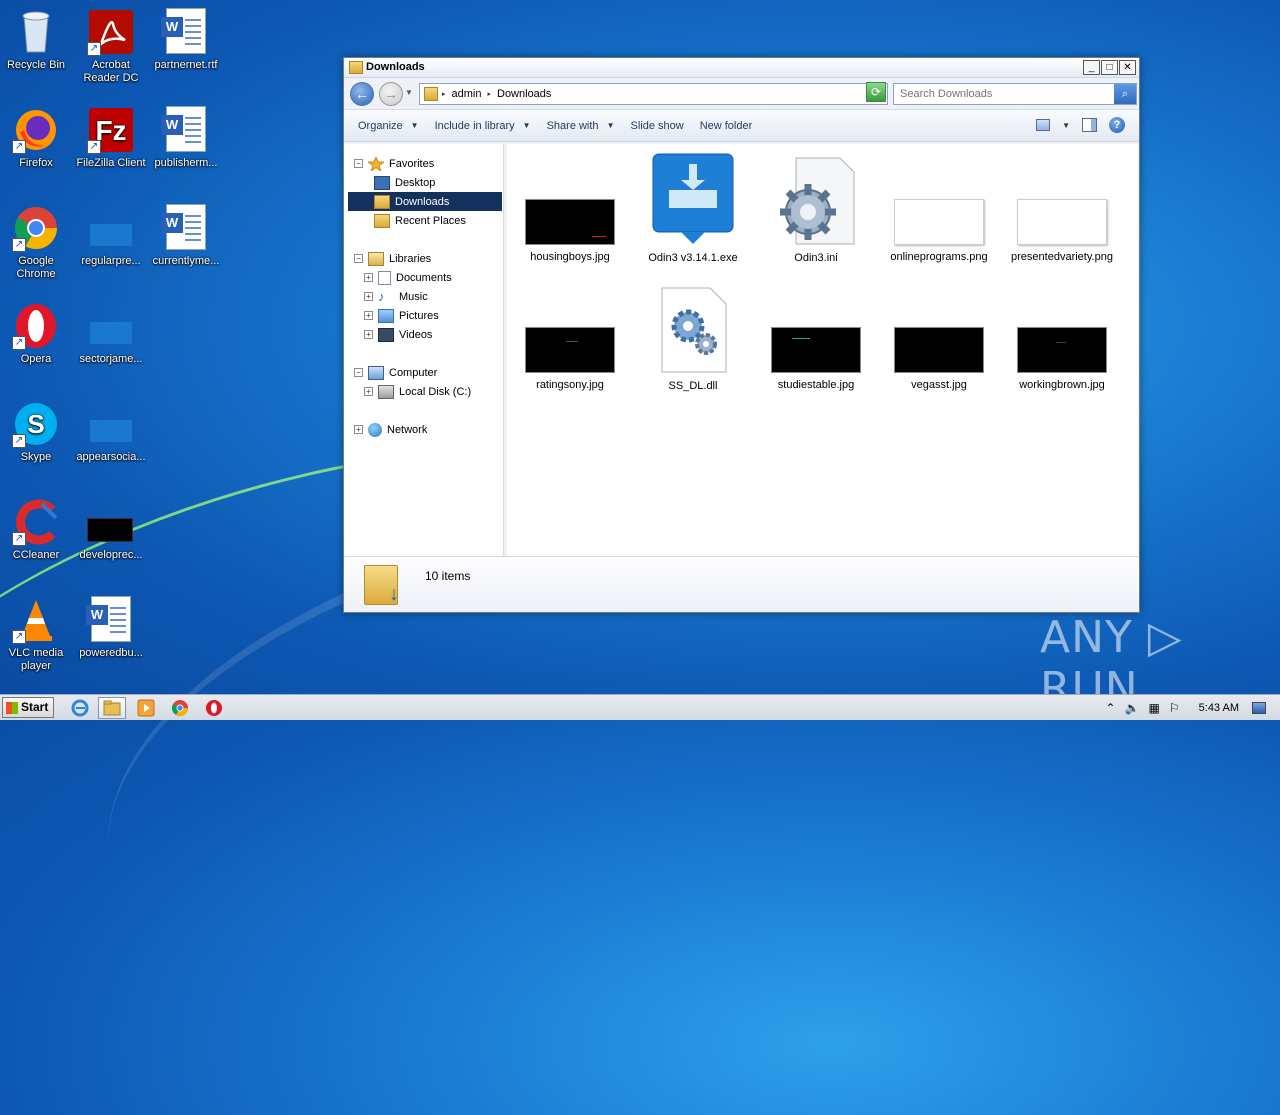  I want to click on vlc-cone-icon: ↗, so click(36, 620).